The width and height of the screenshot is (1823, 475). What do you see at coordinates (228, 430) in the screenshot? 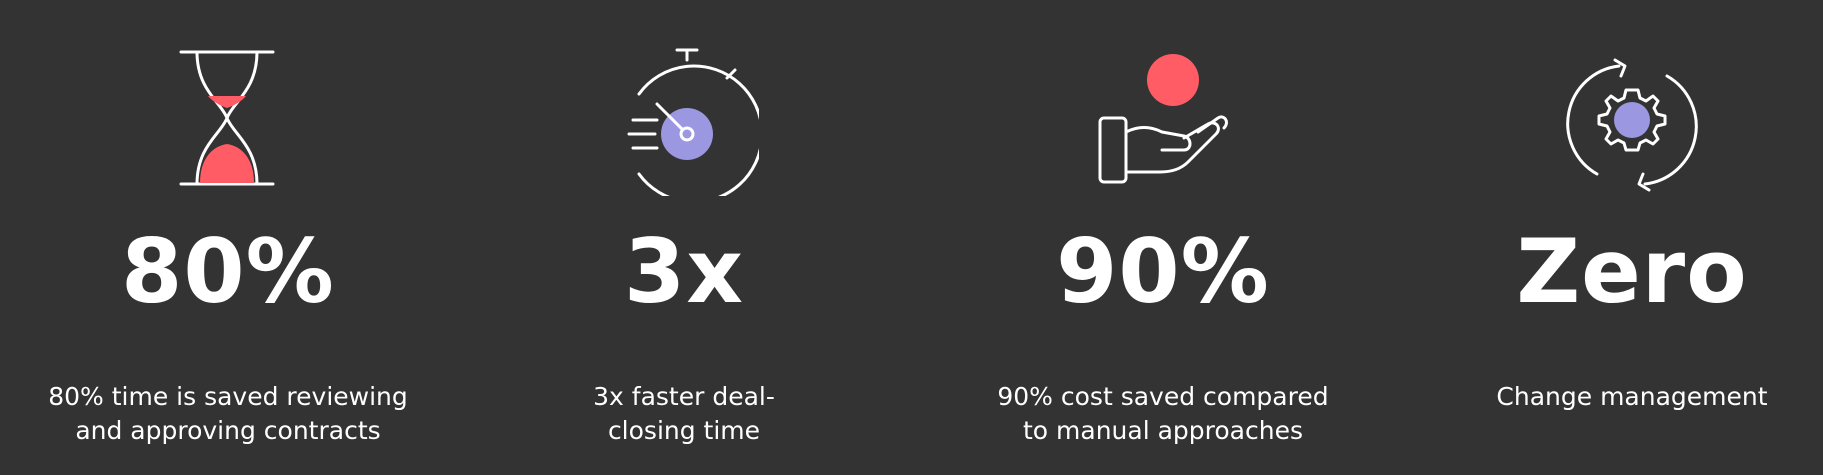
I see `caption-line: and approving contracts` at bounding box center [228, 430].